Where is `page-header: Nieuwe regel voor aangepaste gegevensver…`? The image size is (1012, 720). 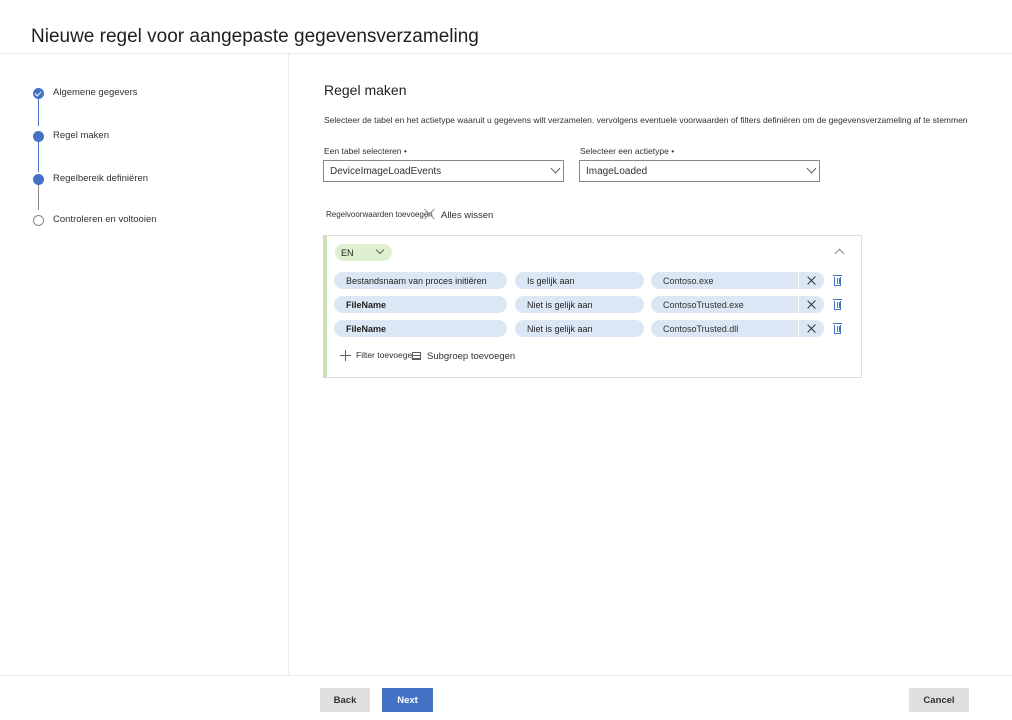
page-header: Nieuwe regel voor aangepaste gegevensver… is located at coordinates (506, 27).